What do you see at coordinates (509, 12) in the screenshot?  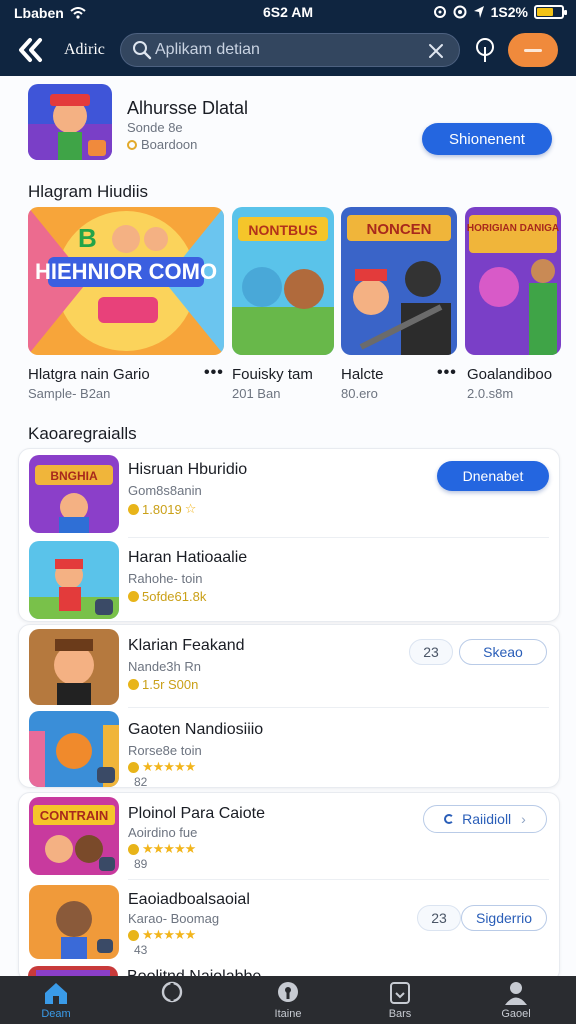 I see `battery-percent: 1S2%` at bounding box center [509, 12].